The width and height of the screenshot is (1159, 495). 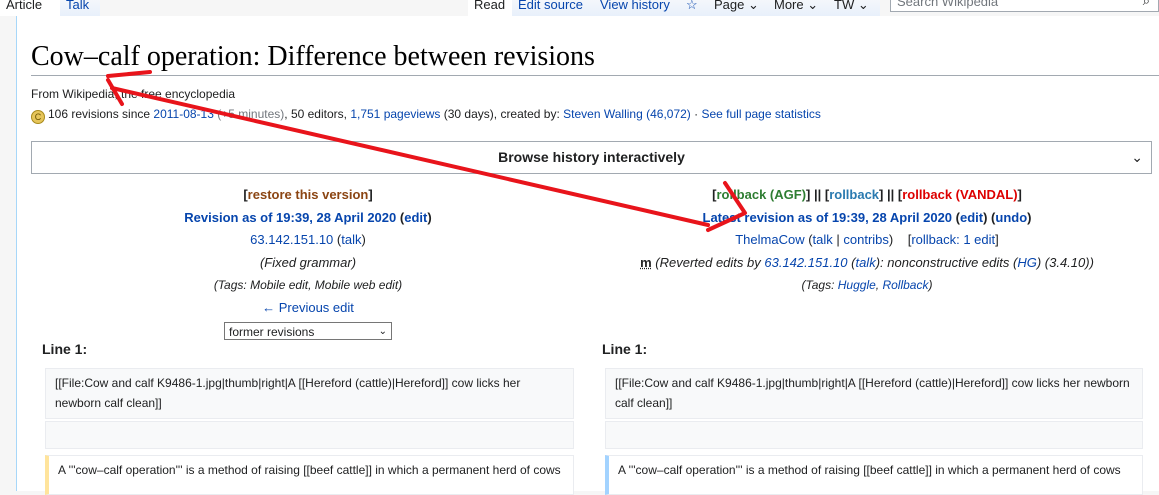 I want to click on watch-star-icon: ☆, so click(x=694, y=8).